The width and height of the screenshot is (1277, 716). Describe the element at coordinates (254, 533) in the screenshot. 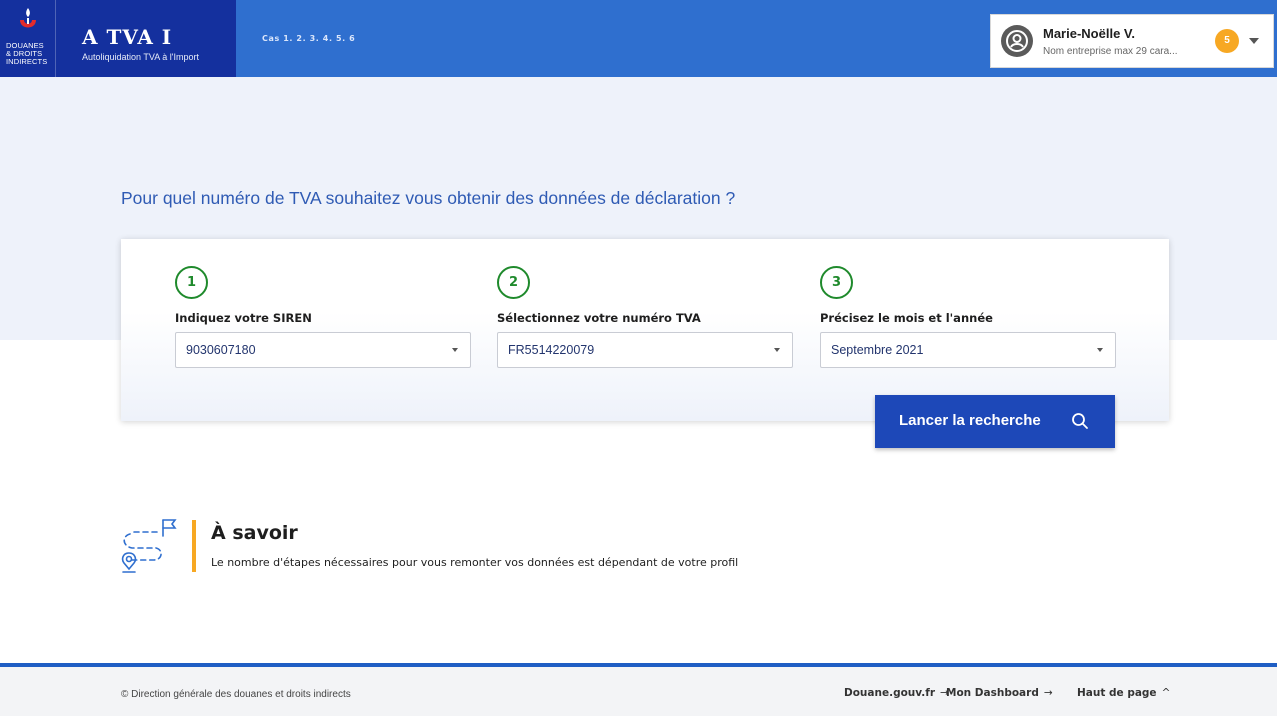

I see `info-title: À savoir` at that location.